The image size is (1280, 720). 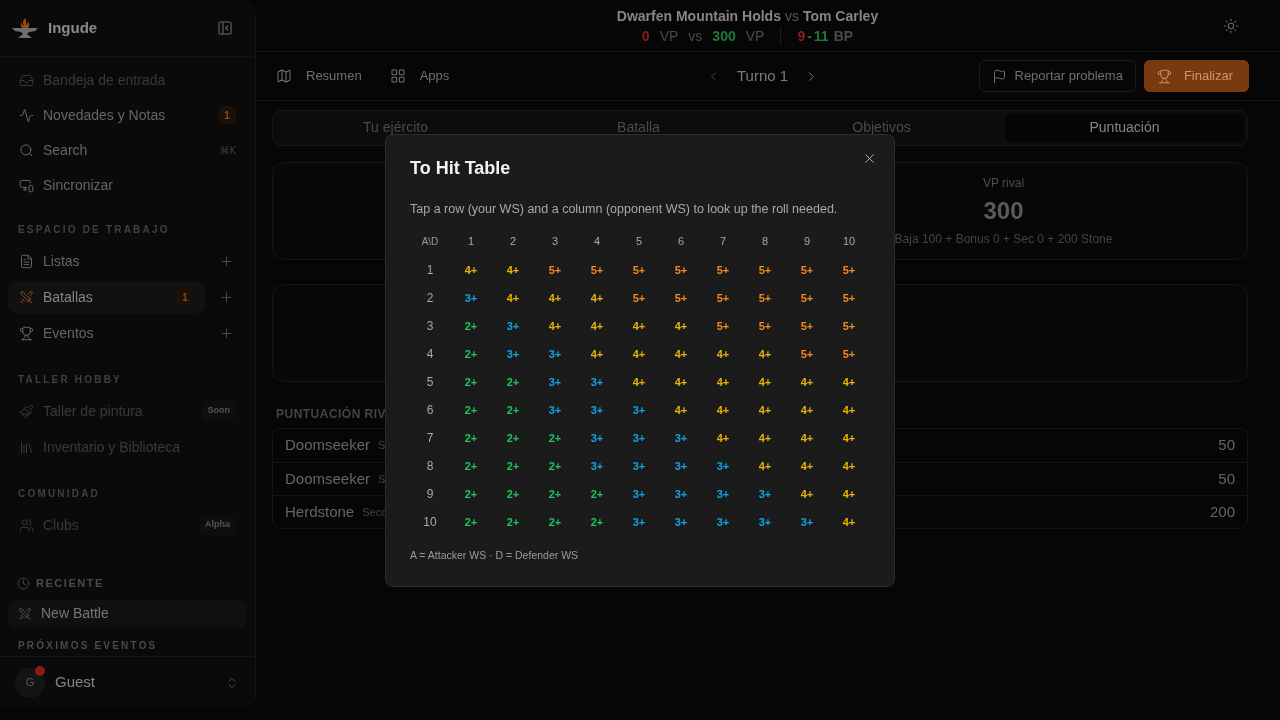 What do you see at coordinates (127, 185) in the screenshot?
I see `sidebar-item: Sincronizar` at bounding box center [127, 185].